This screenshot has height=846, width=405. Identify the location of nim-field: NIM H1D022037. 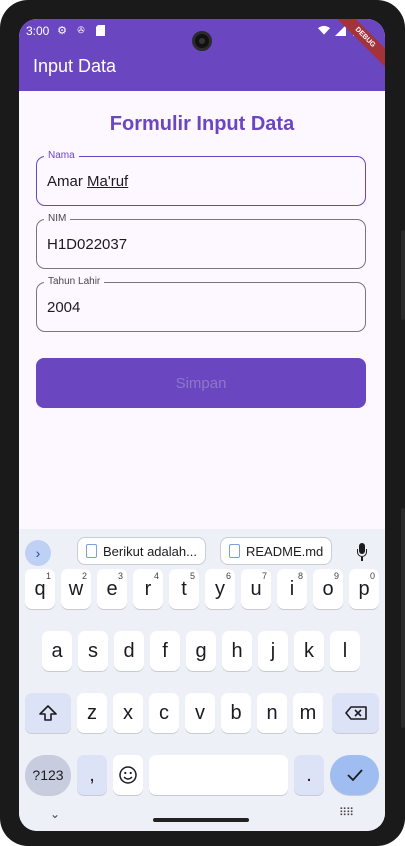
(201, 241).